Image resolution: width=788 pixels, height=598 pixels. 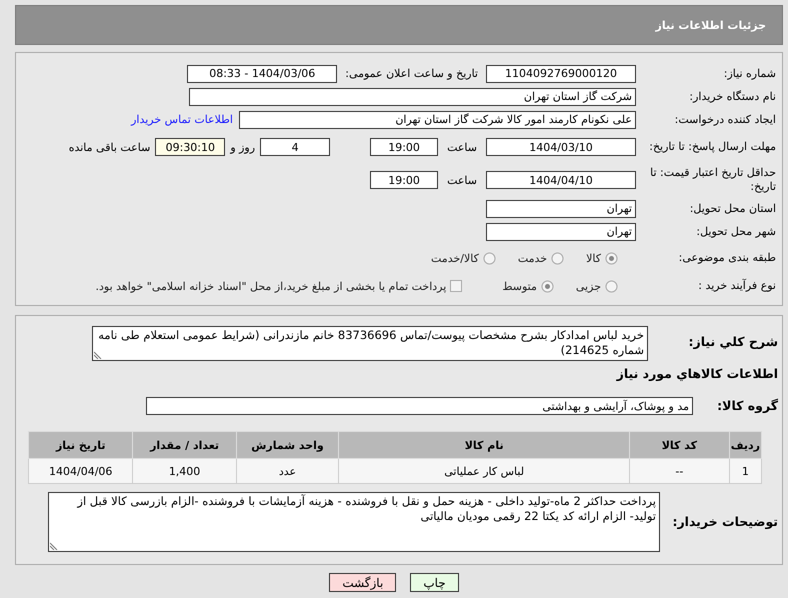 What do you see at coordinates (747, 406) in the screenshot?
I see `field-label: گروه کالا:` at bounding box center [747, 406].